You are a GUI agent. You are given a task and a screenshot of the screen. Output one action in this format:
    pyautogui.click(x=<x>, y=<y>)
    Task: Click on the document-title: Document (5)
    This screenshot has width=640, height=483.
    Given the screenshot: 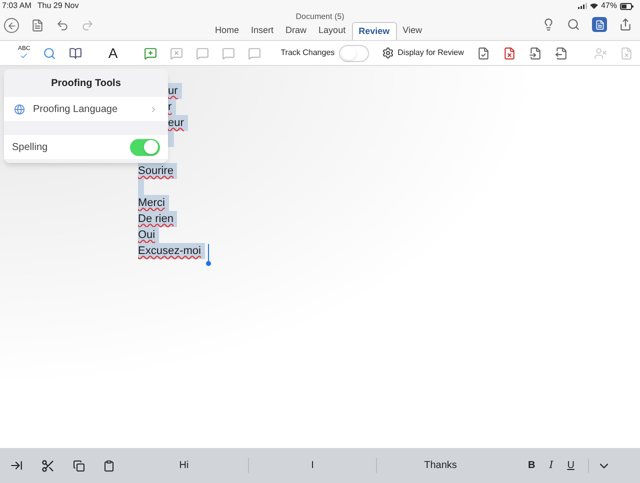 What is the action you would take?
    pyautogui.click(x=320, y=16)
    